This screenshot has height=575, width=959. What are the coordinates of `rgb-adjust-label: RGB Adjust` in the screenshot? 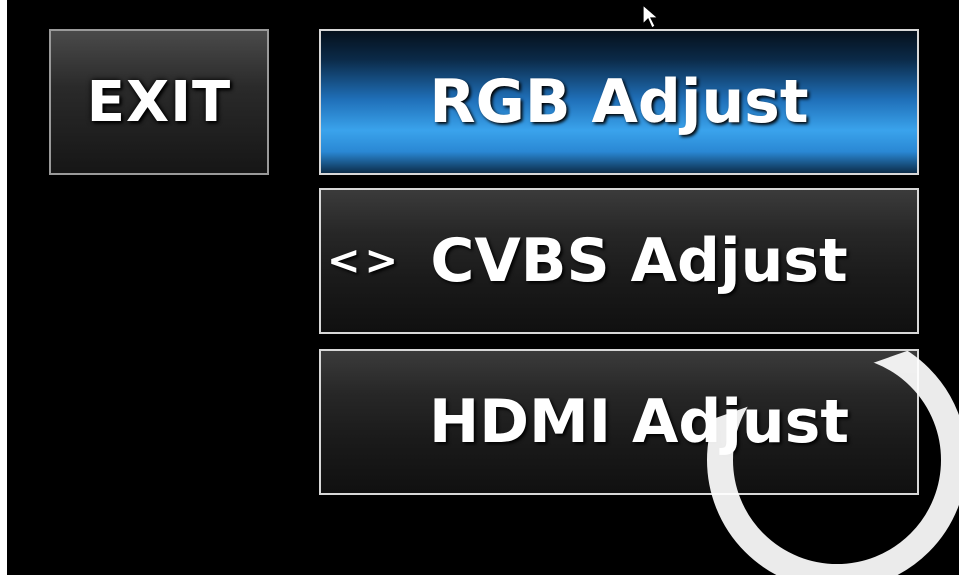 It's located at (619, 102).